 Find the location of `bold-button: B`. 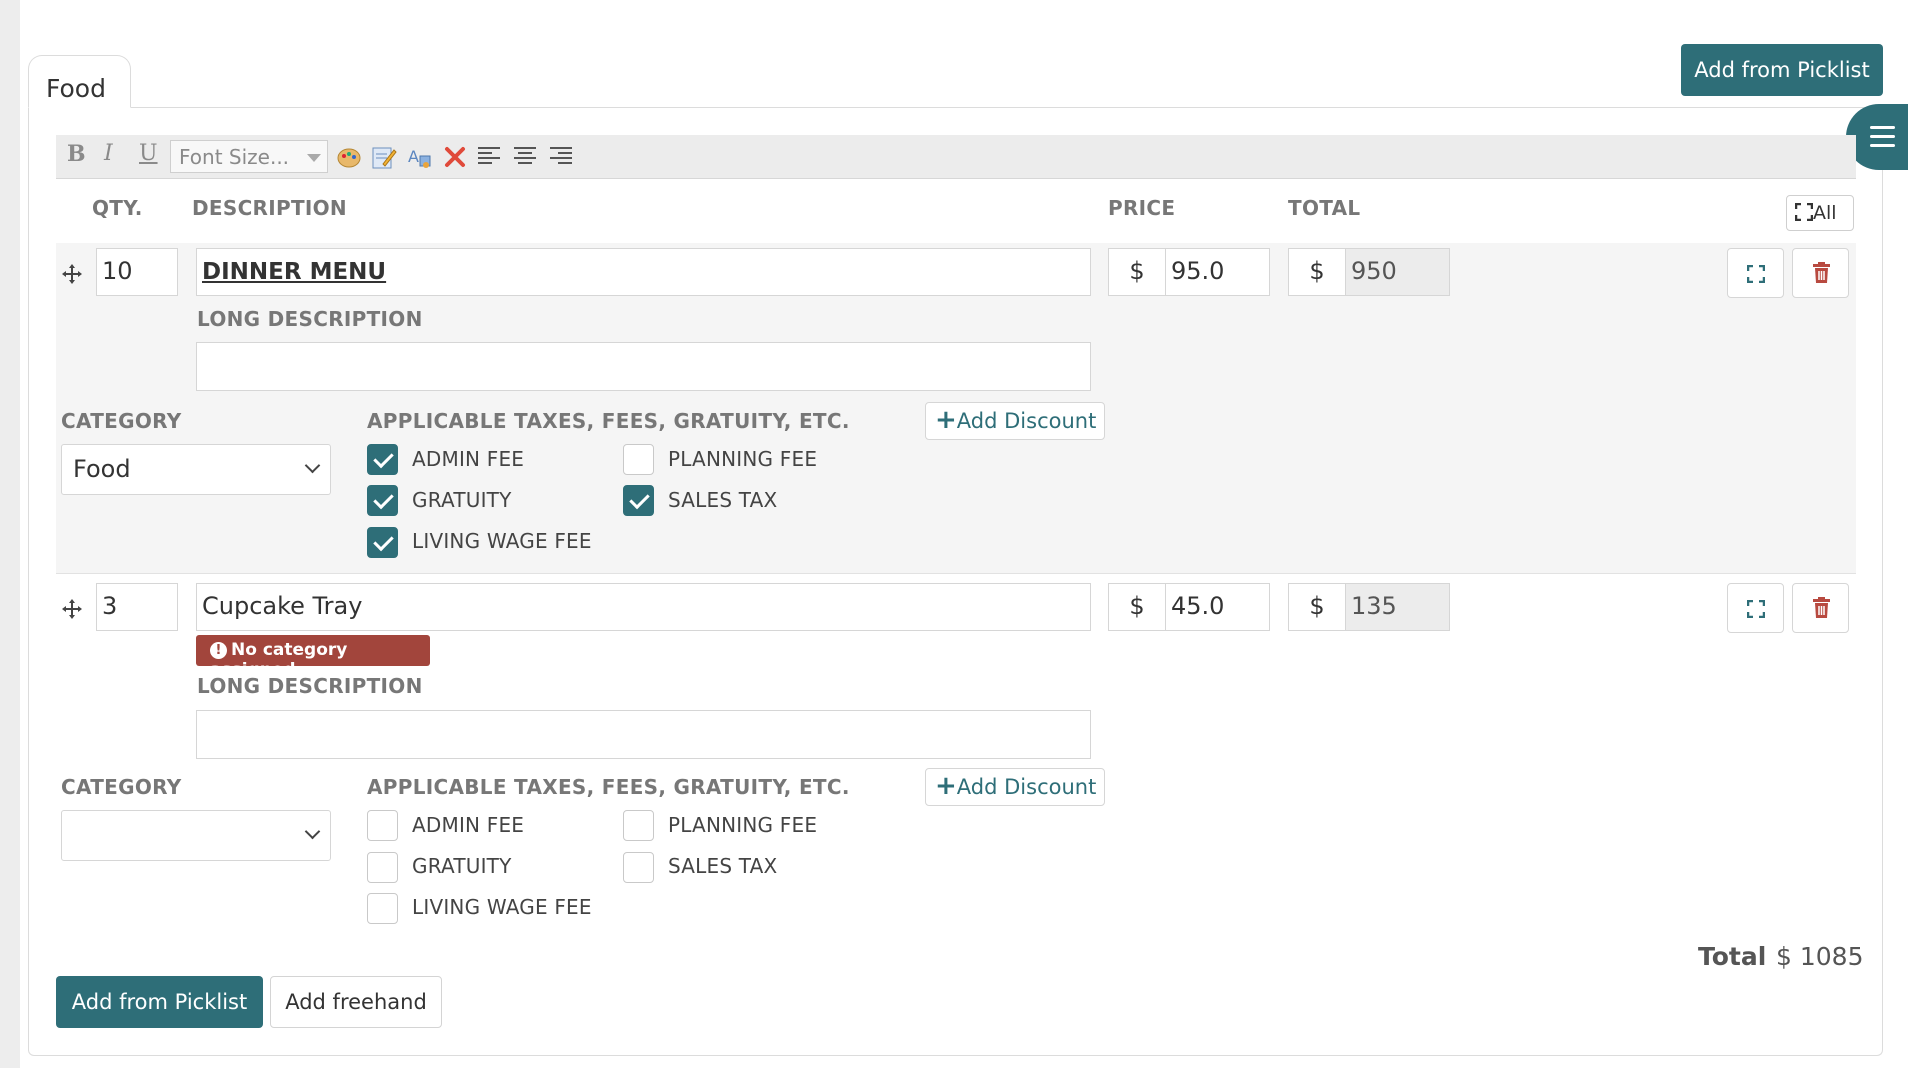

bold-button: B is located at coordinates (76, 154).